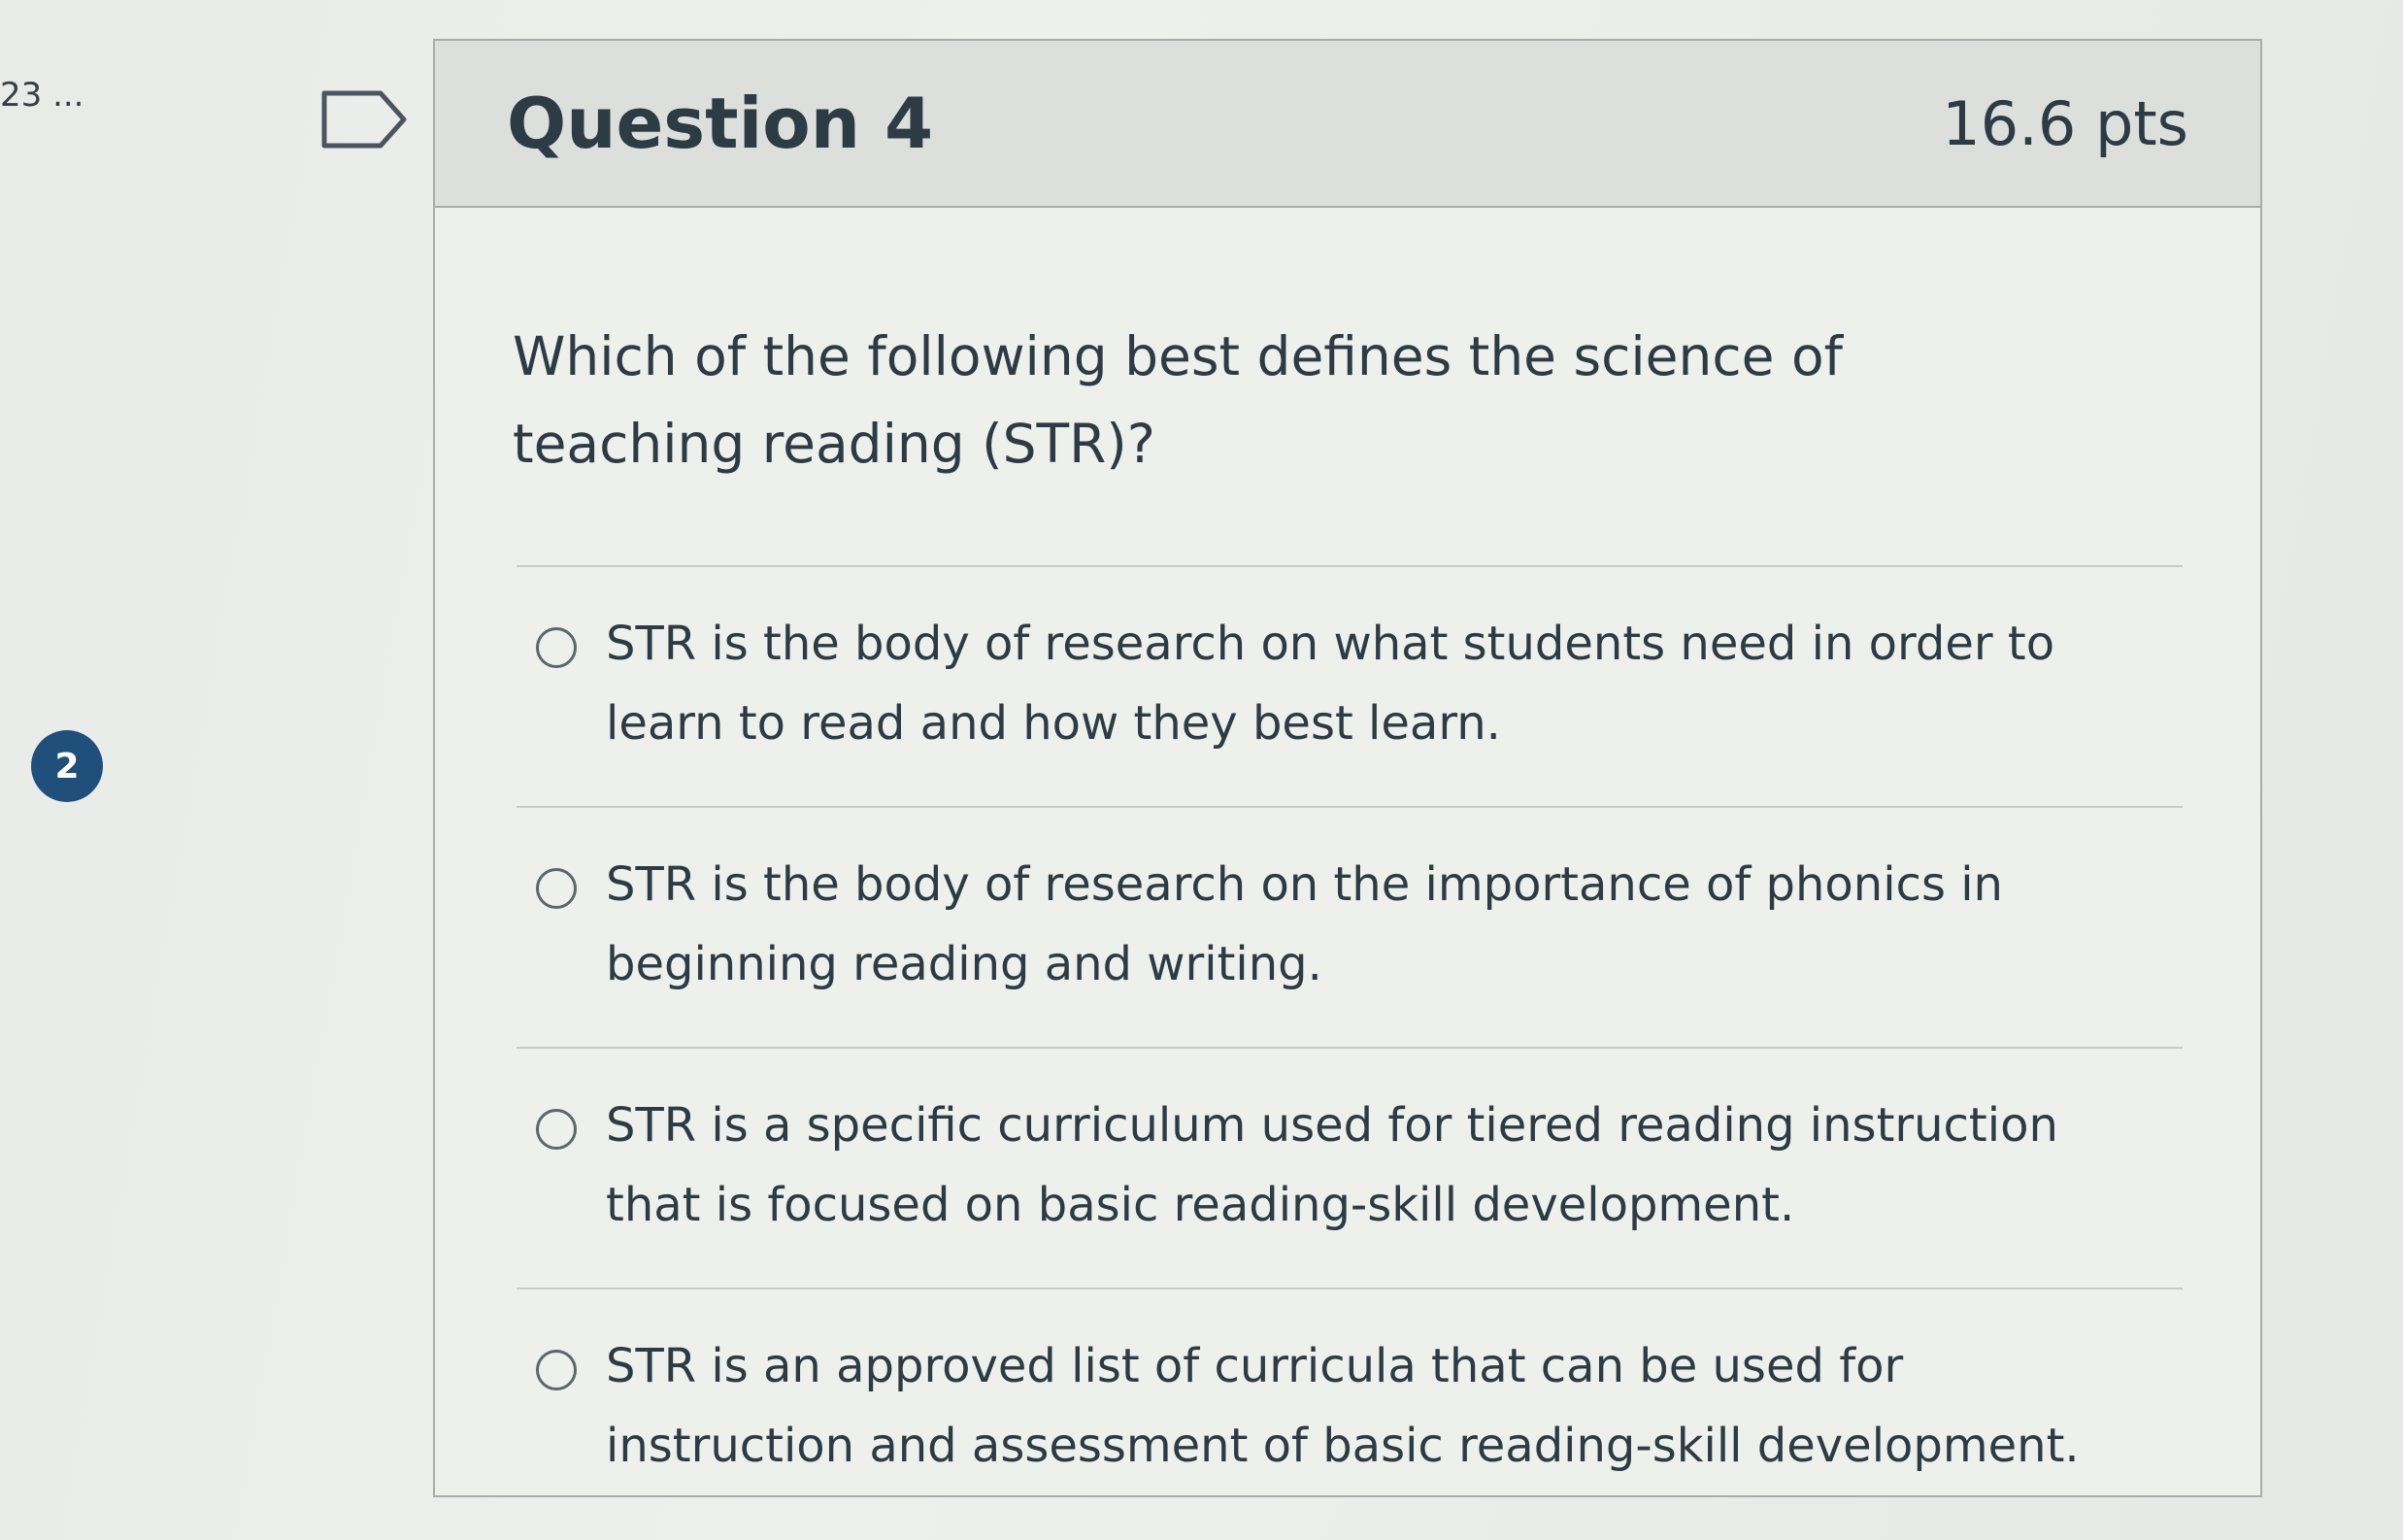 This screenshot has width=2403, height=1540. Describe the element at coordinates (1348, 124) in the screenshot. I see `question-header: Question 4 16.6 pts` at that location.